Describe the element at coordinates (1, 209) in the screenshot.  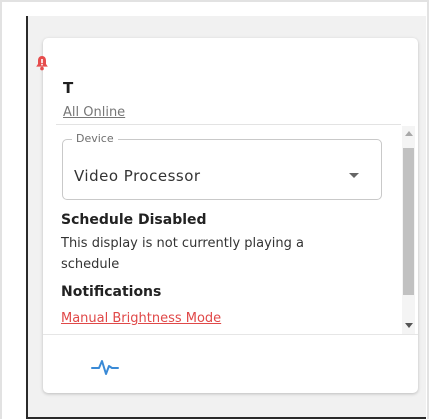
I see `frame-edge-left` at that location.